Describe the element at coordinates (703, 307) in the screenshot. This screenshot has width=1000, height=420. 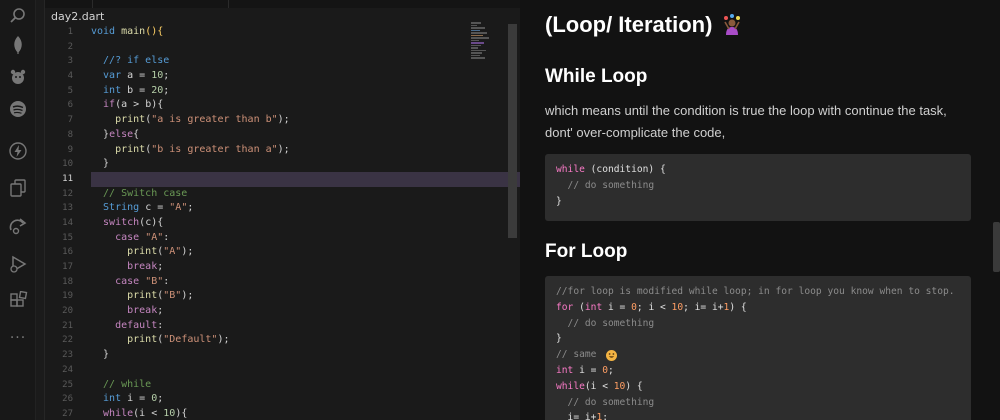
I see `code-token: ; i= i+` at that location.